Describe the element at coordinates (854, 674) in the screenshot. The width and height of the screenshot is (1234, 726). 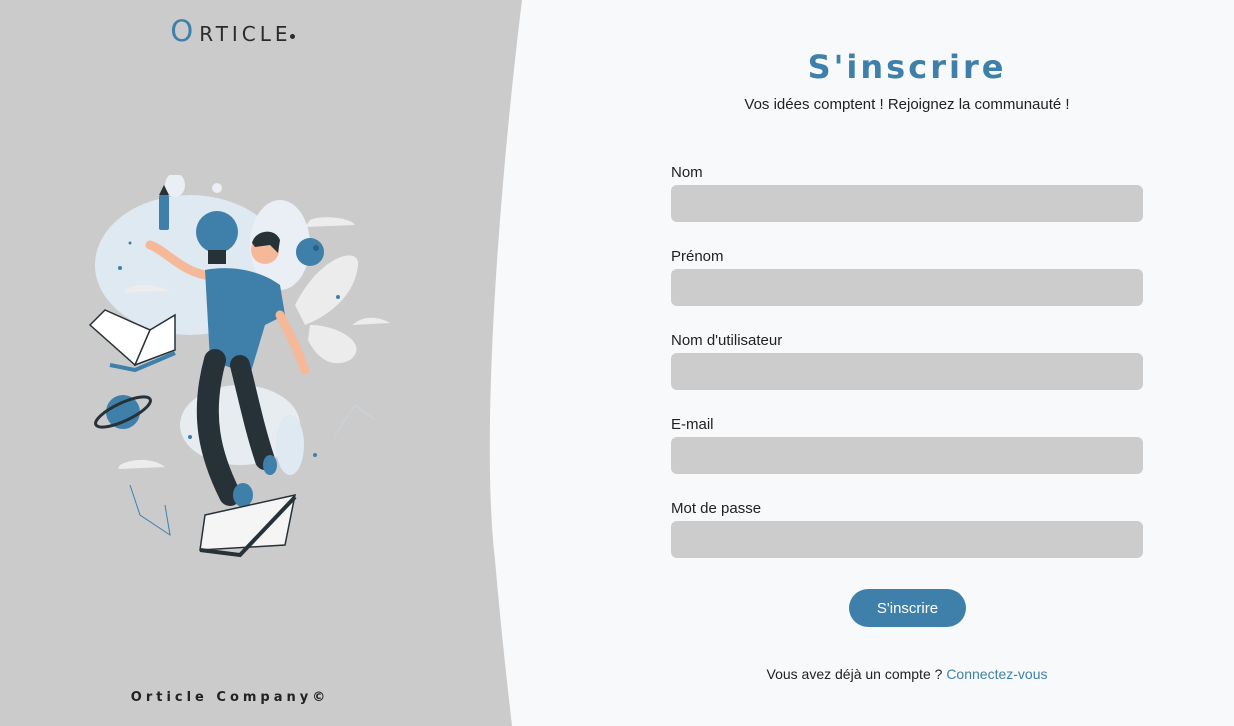
I see `login-prompt-text: Vous avez déjà un compte ?` at that location.